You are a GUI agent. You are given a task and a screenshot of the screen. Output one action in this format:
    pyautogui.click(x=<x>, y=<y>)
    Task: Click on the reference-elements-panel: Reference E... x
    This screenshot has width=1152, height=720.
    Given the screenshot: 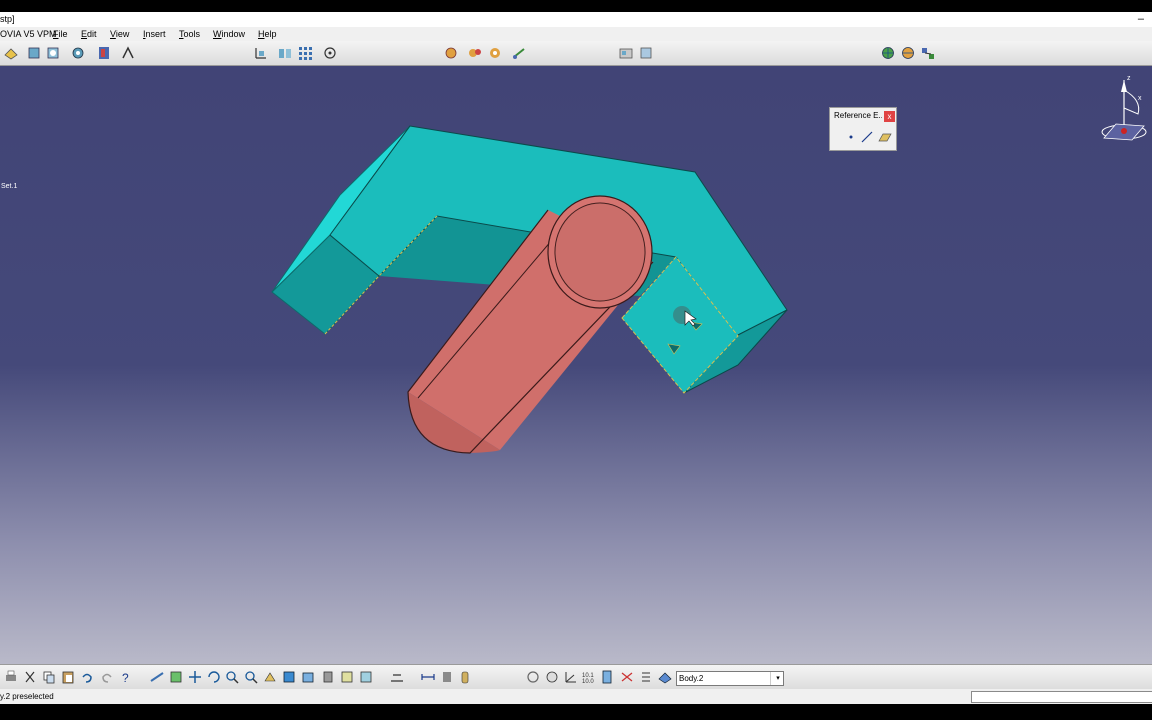 What is the action you would take?
    pyautogui.click(x=863, y=129)
    